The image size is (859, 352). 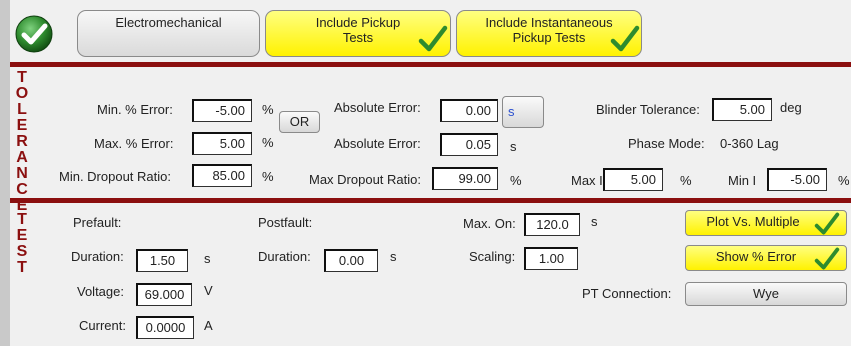 I want to click on blinder-tolerance-label: Blinder Tolerance:, so click(x=648, y=109).